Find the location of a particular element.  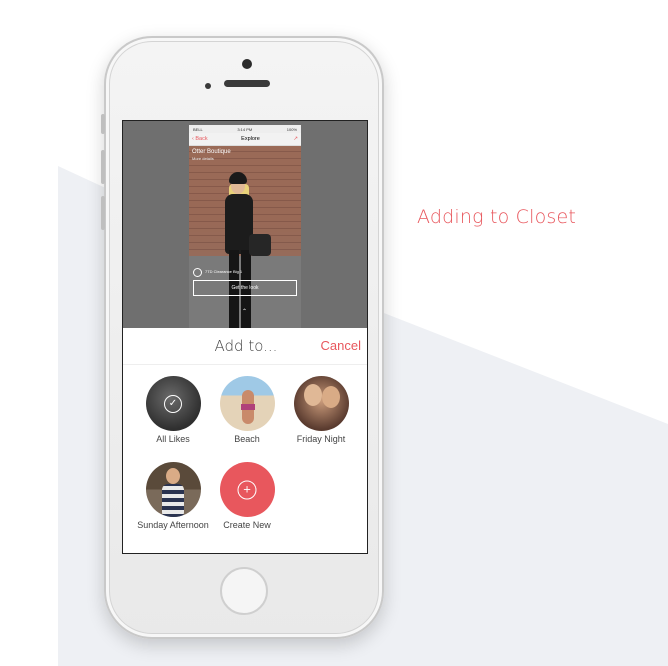

collection-label: Sunday Afternoon is located at coordinates (173, 525).